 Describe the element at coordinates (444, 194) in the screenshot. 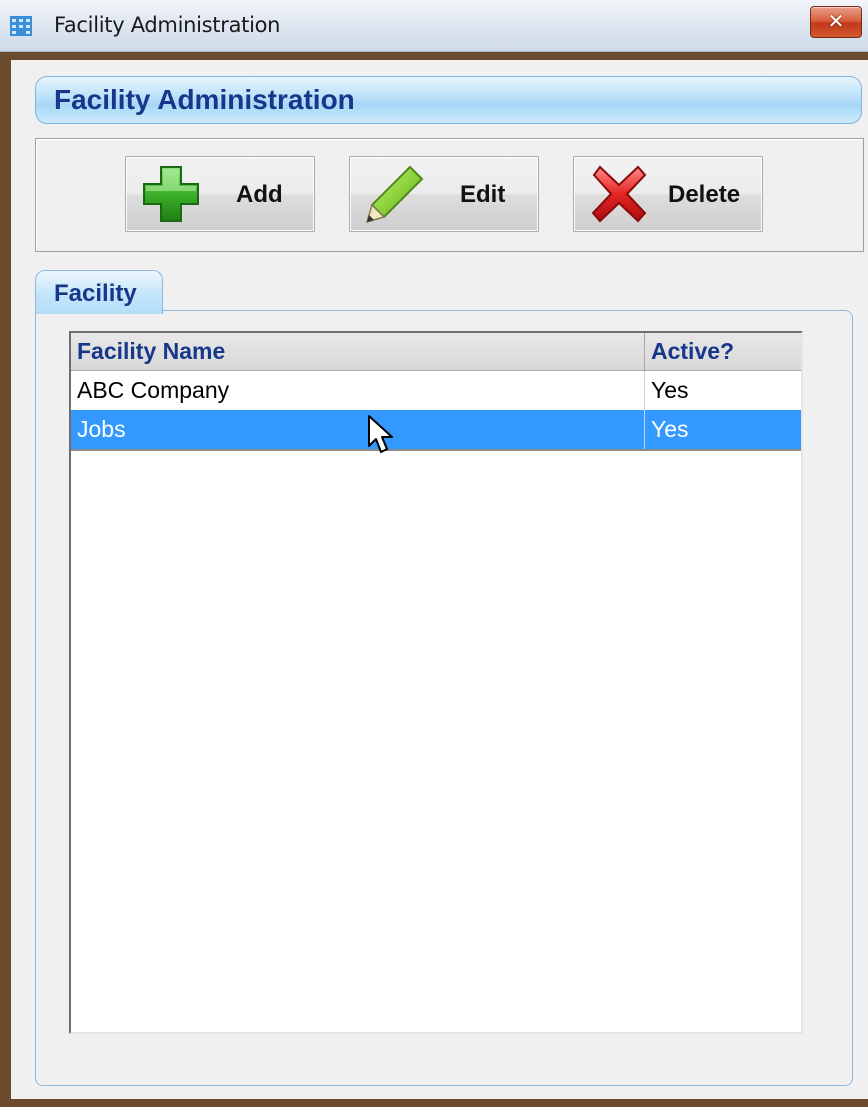

I see `edit-button: Edit` at that location.